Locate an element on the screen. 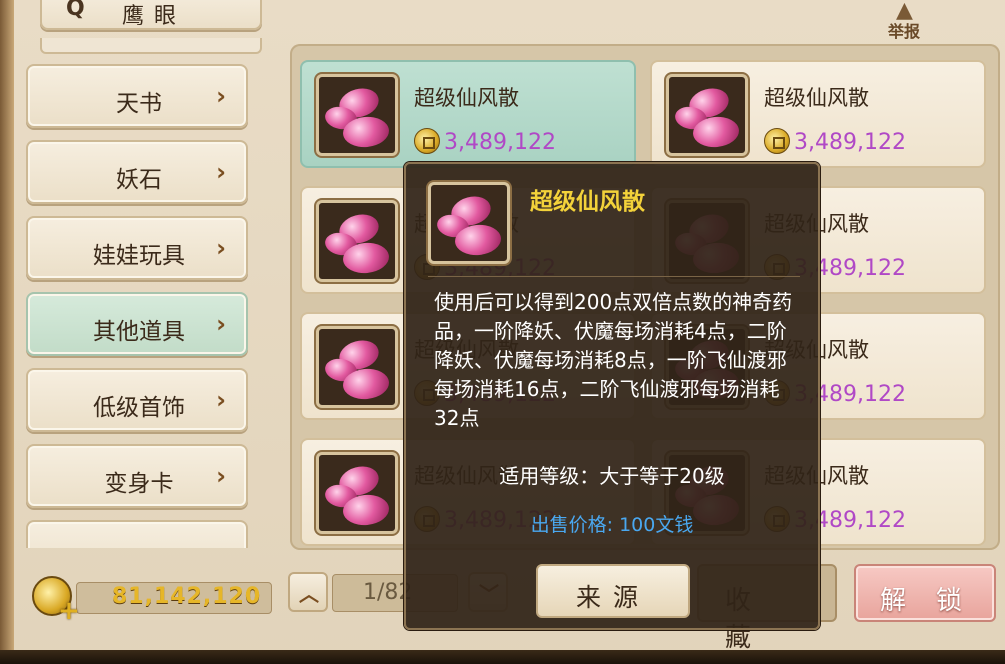 Image resolution: width=1005 pixels, height=664 pixels. category-item-partial is located at coordinates (137, 534).